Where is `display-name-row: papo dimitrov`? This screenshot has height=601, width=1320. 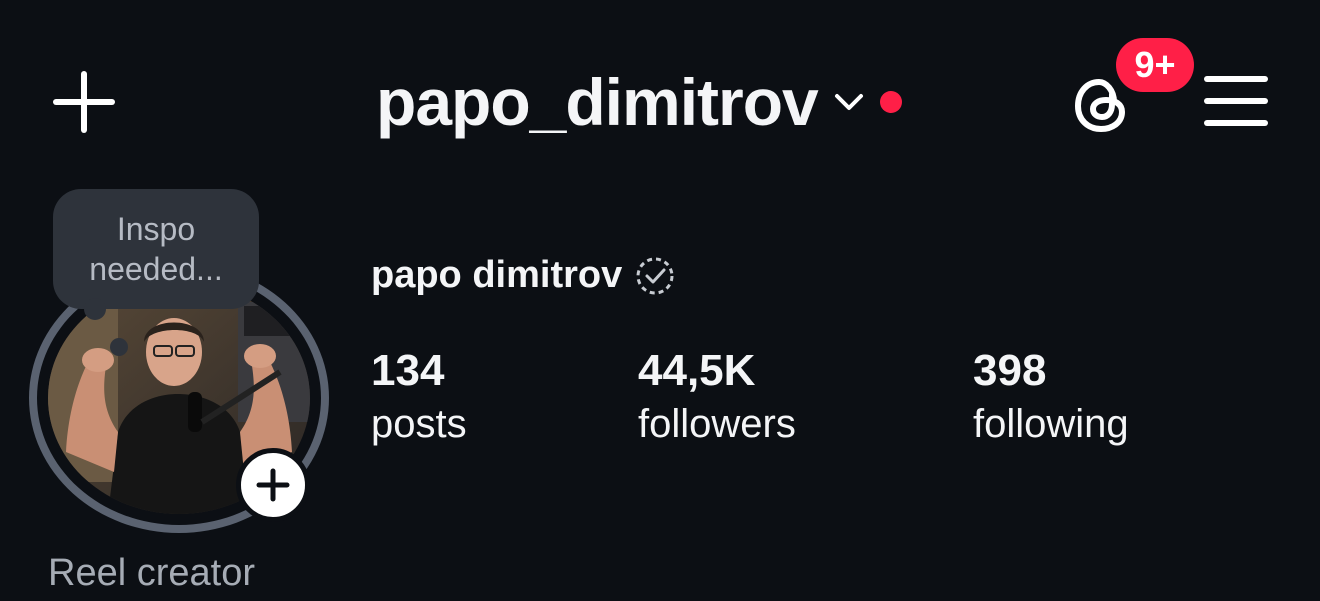
display-name-row: papo dimitrov is located at coordinates (523, 275).